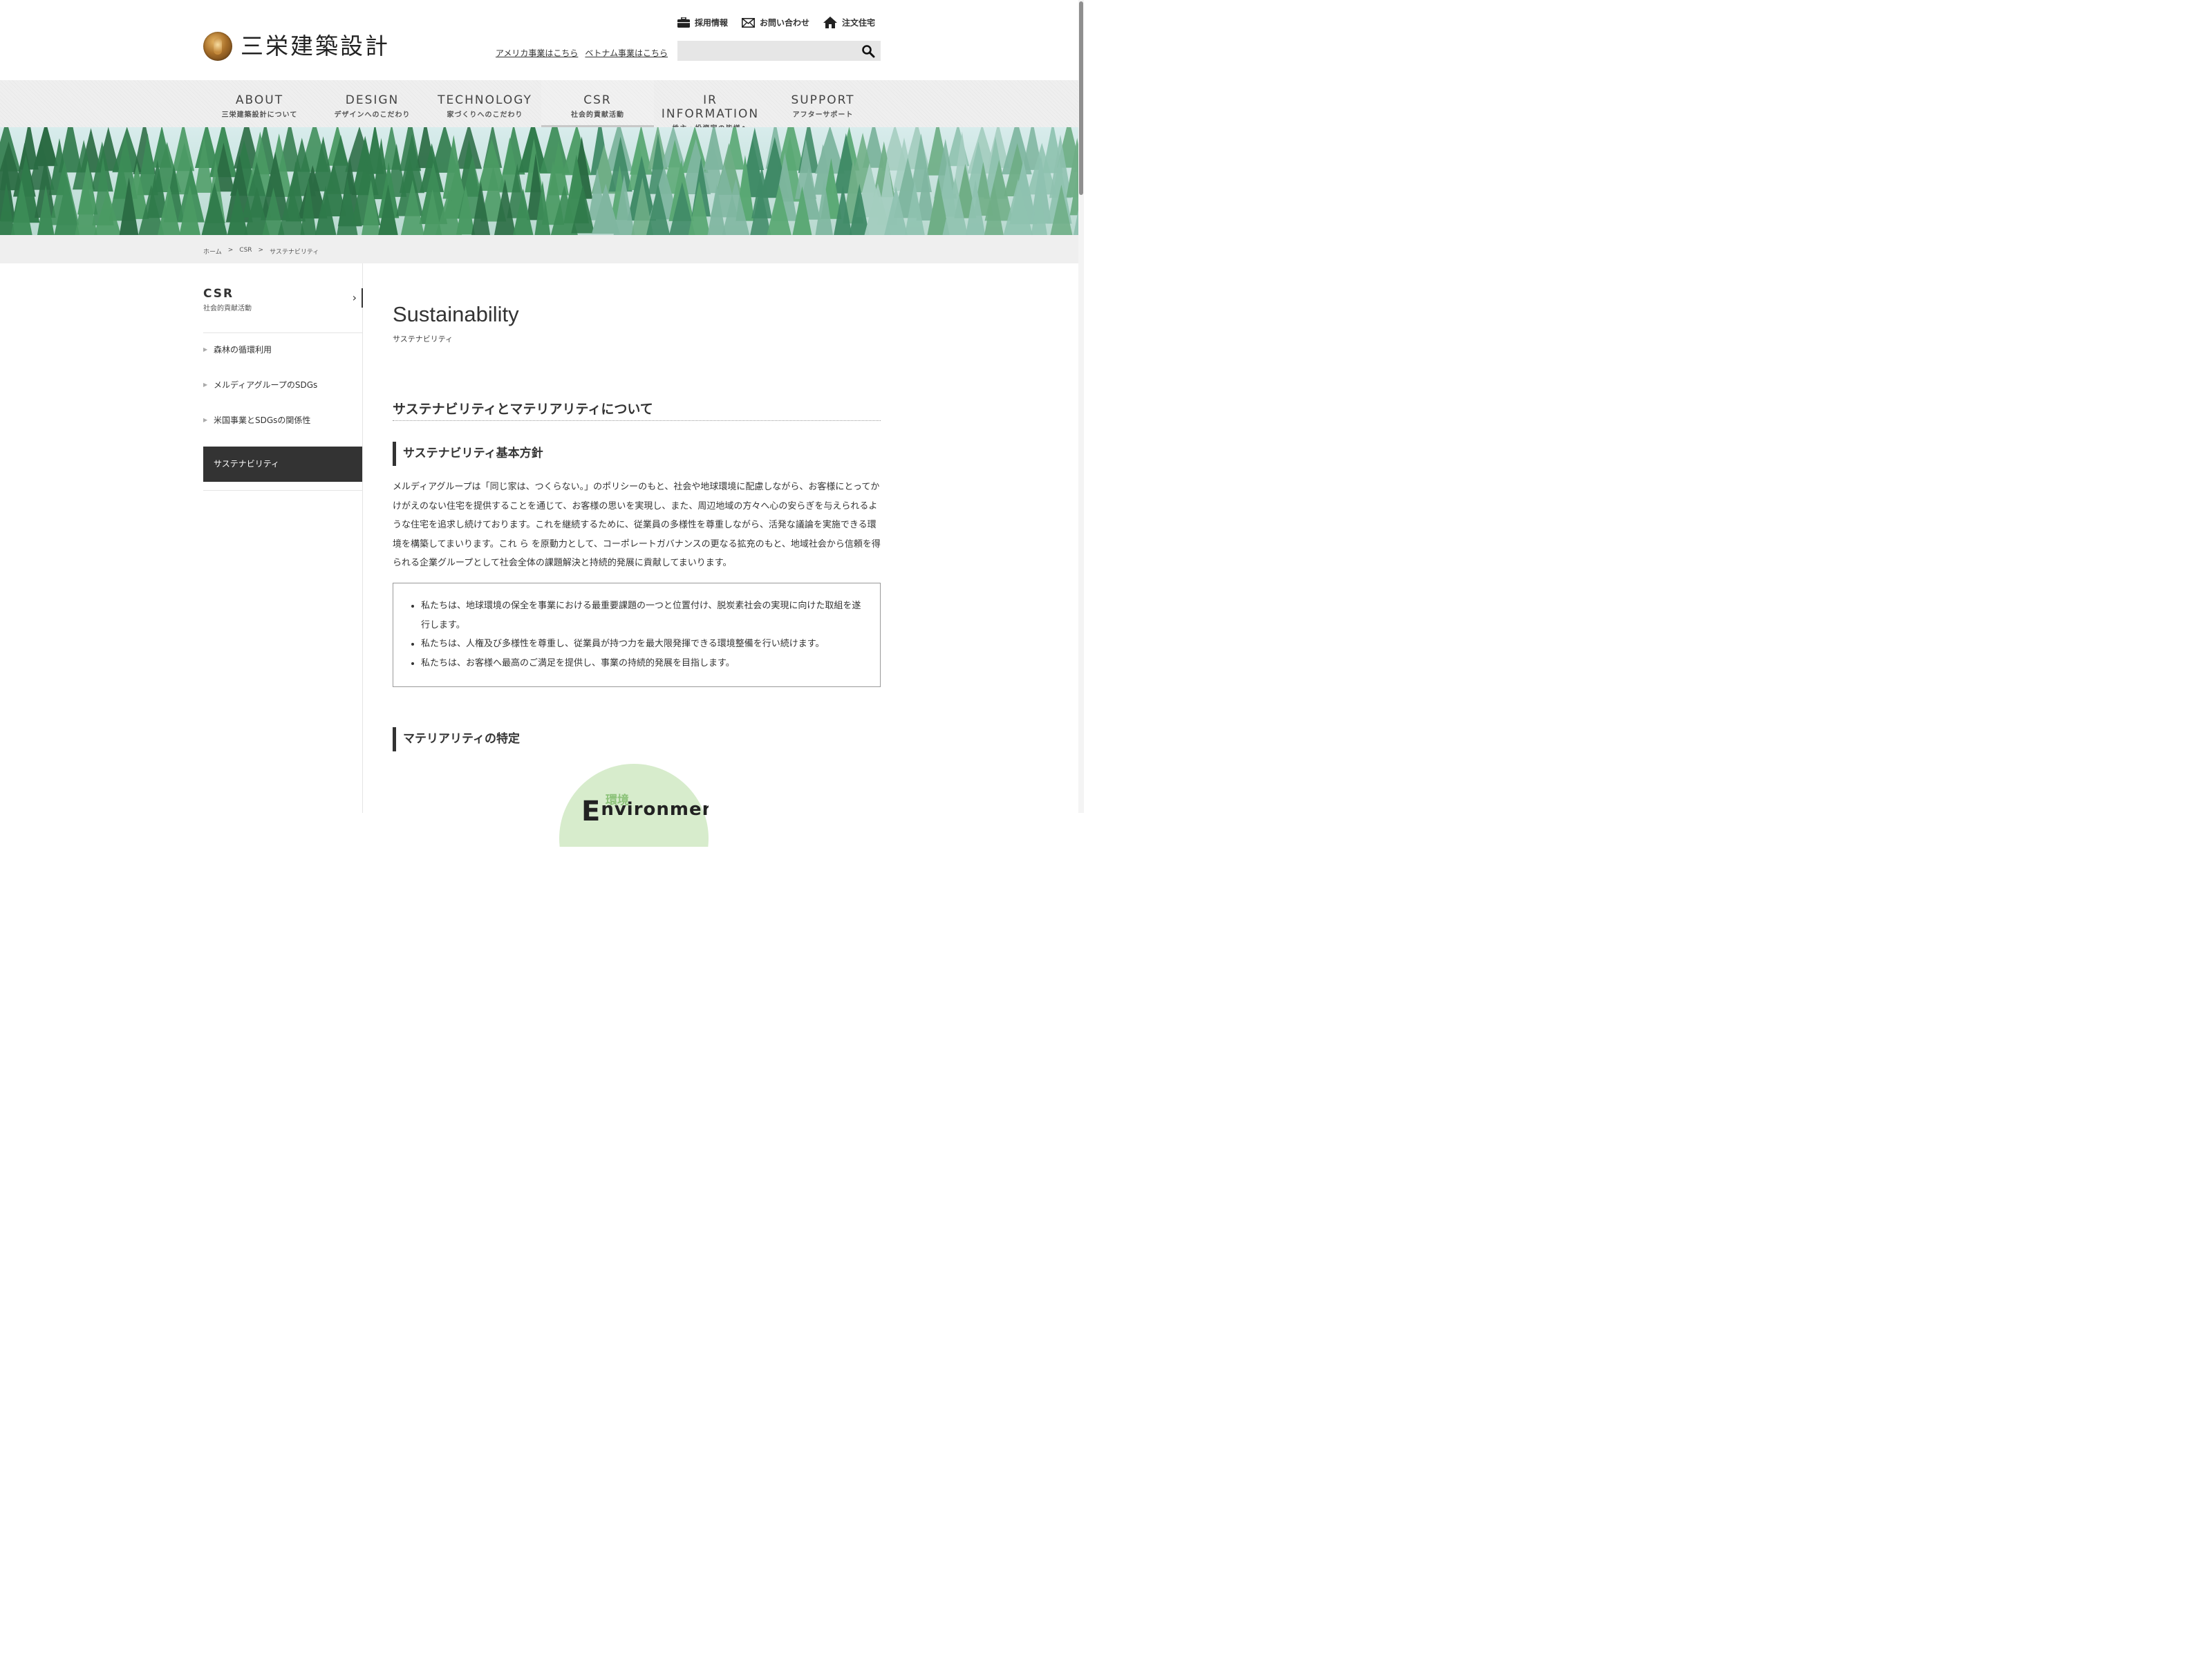  I want to click on nav-label-en: CSR, so click(597, 100).